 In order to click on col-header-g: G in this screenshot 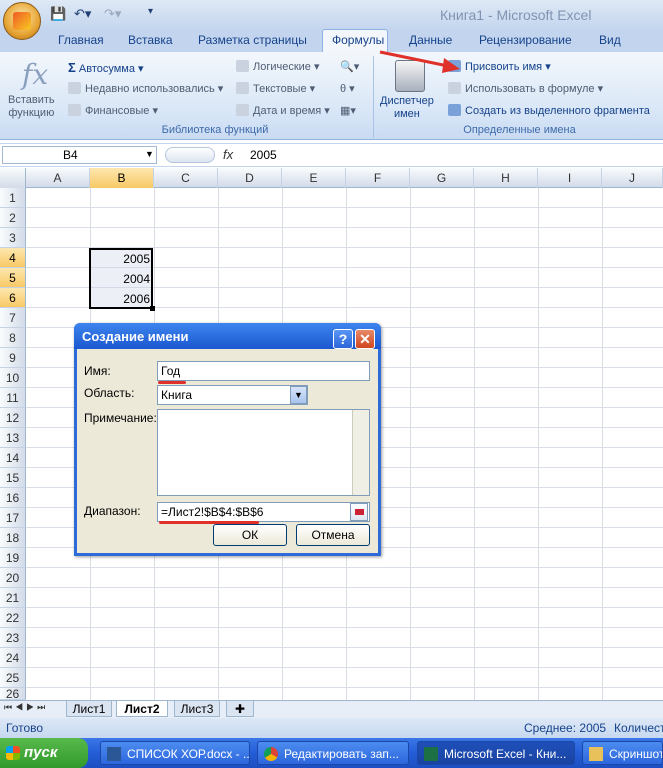, I will do `click(442, 178)`.